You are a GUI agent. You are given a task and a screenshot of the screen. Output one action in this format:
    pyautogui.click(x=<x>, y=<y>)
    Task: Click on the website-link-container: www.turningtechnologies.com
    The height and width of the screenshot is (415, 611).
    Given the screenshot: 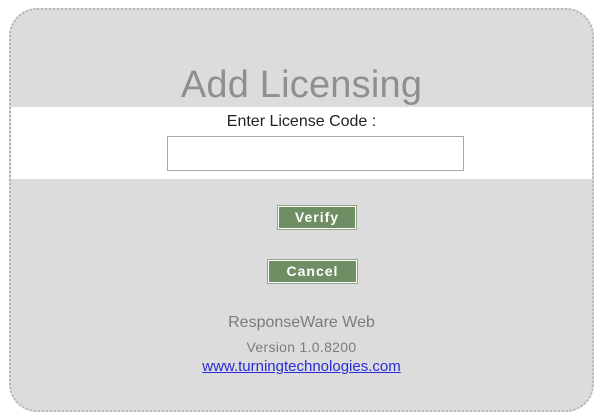 What is the action you would take?
    pyautogui.click(x=301, y=366)
    